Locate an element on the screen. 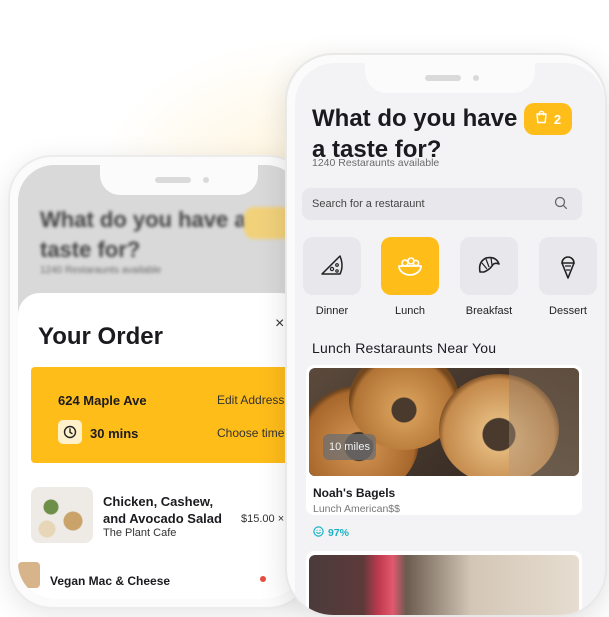 This screenshot has height=617, width=609. cart-count: 2 is located at coordinates (557, 119).